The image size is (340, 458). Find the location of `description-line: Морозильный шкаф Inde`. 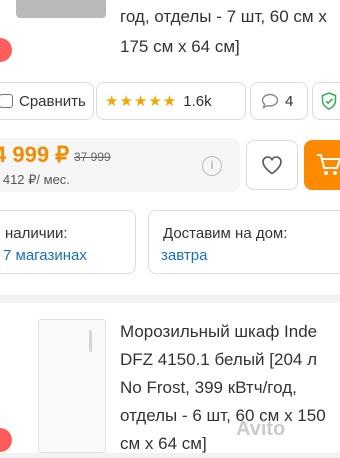

description-line: Морозильный шкаф Inde is located at coordinates (219, 331).